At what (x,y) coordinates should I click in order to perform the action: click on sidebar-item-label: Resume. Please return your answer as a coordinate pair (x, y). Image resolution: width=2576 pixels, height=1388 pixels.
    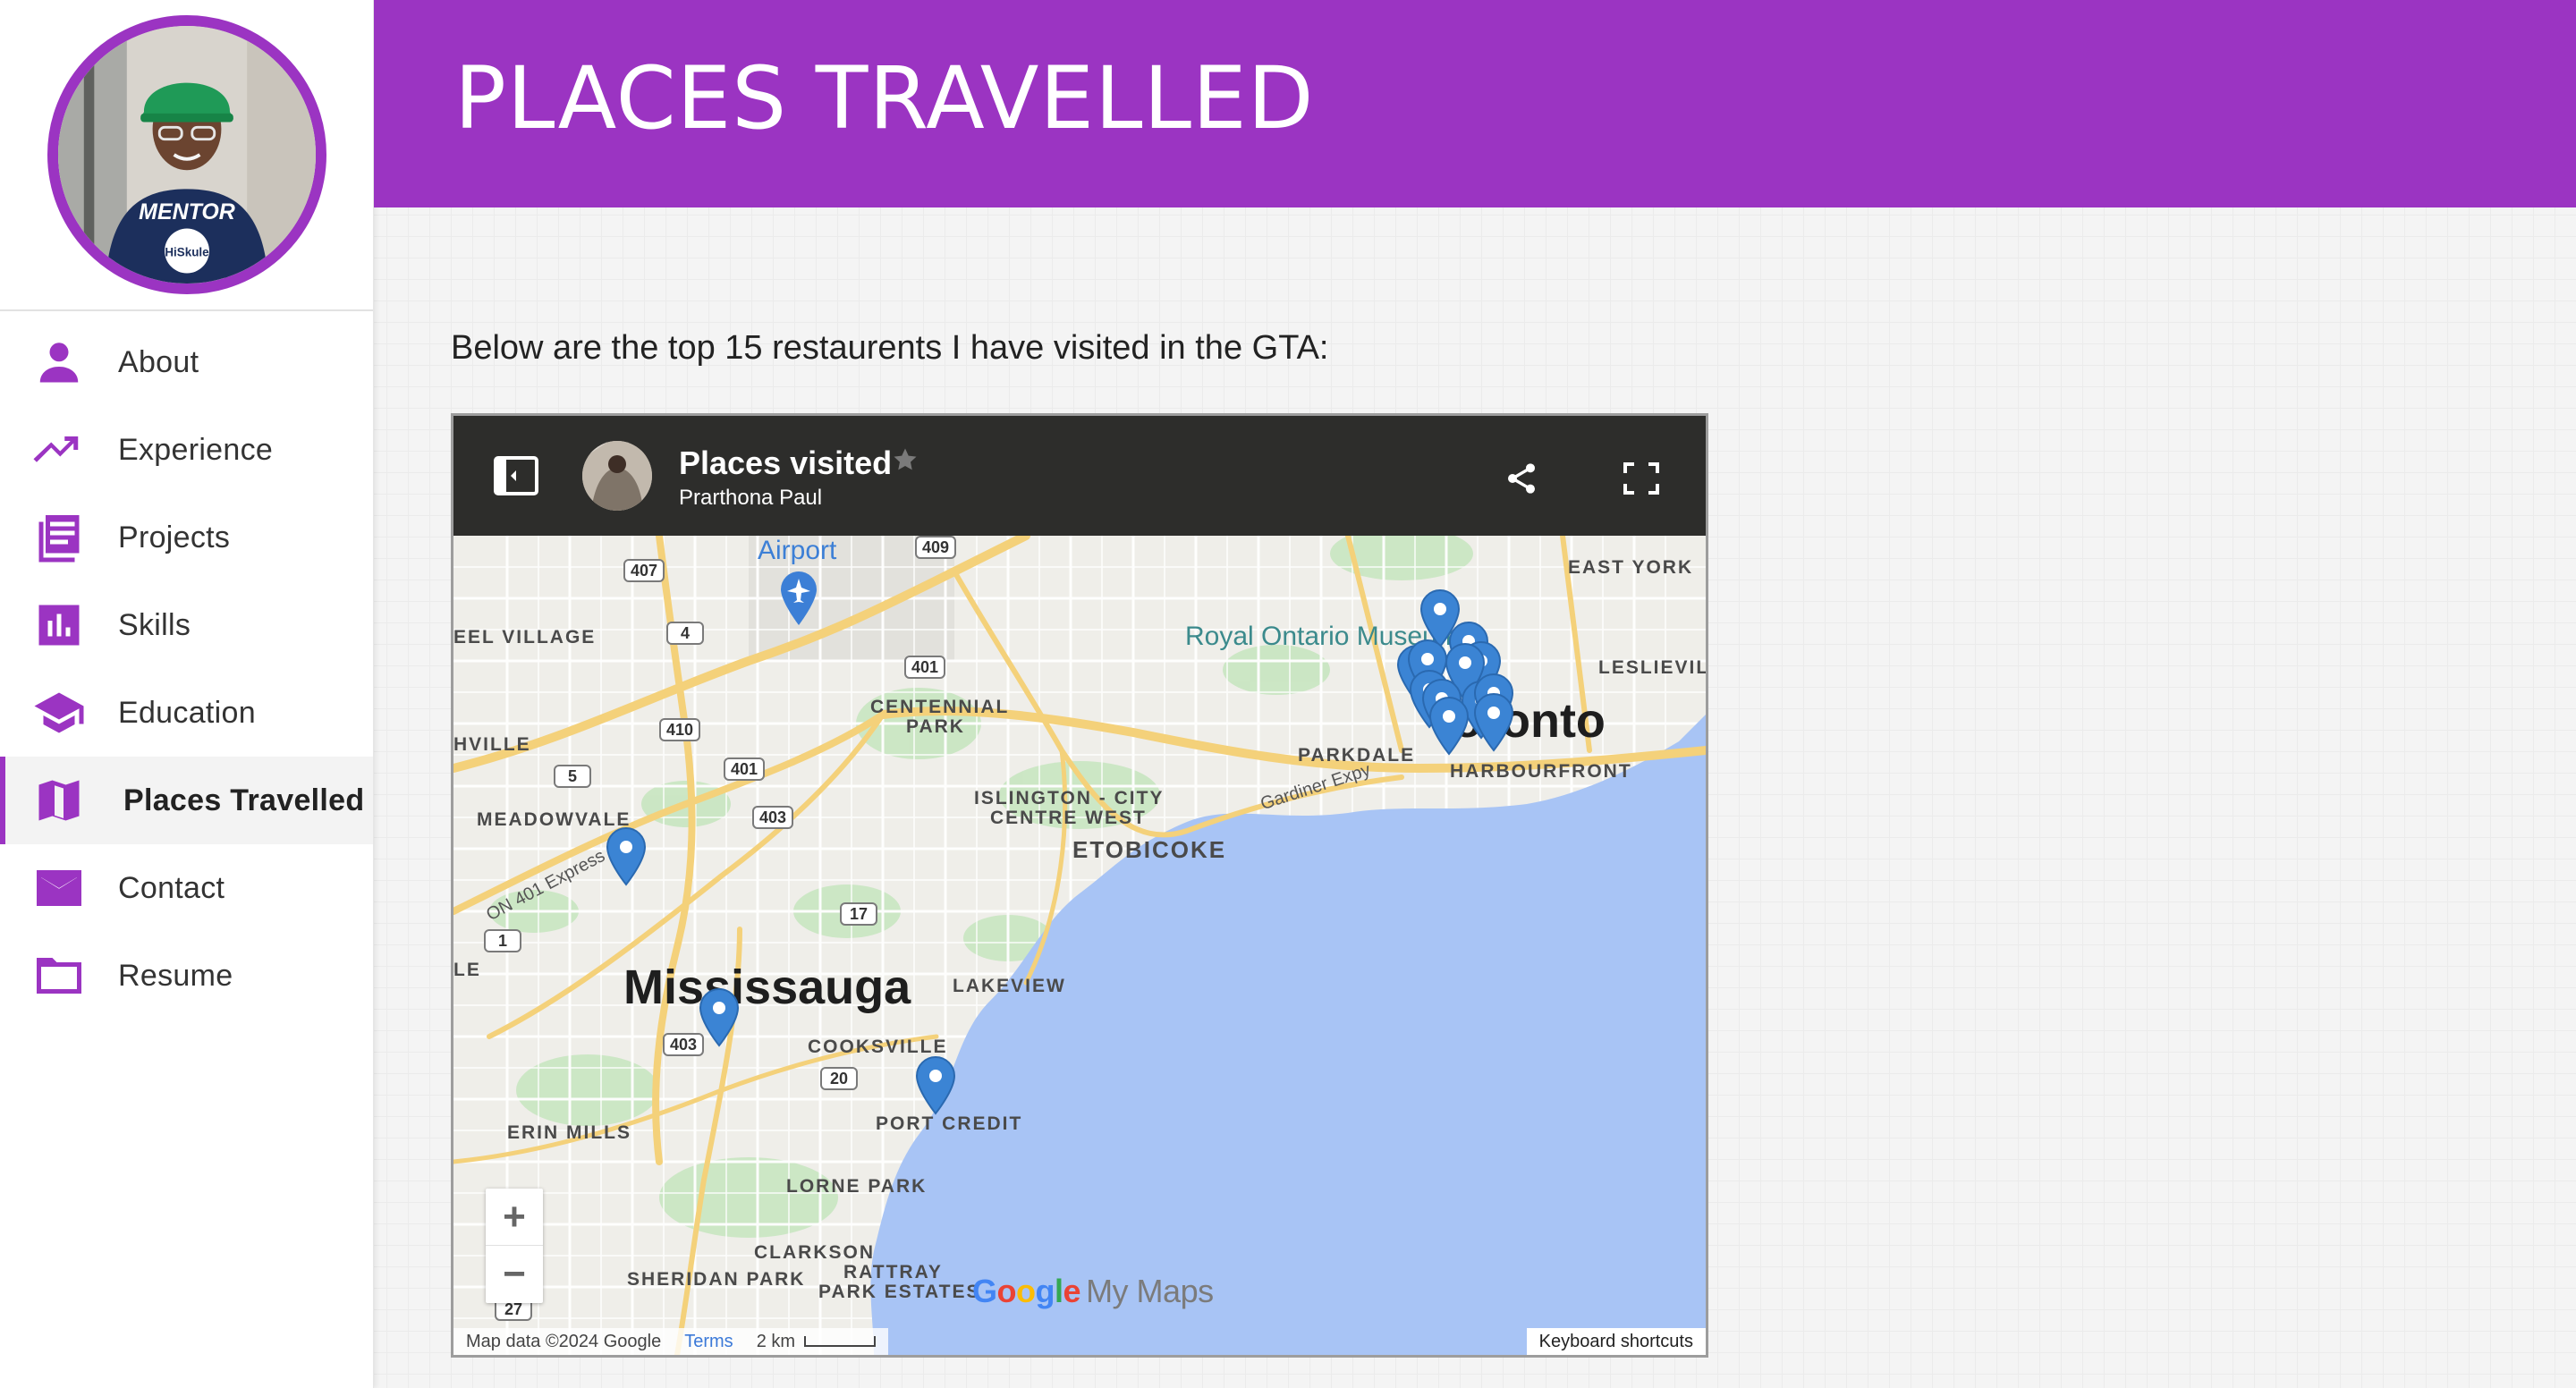
    Looking at the image, I should click on (175, 976).